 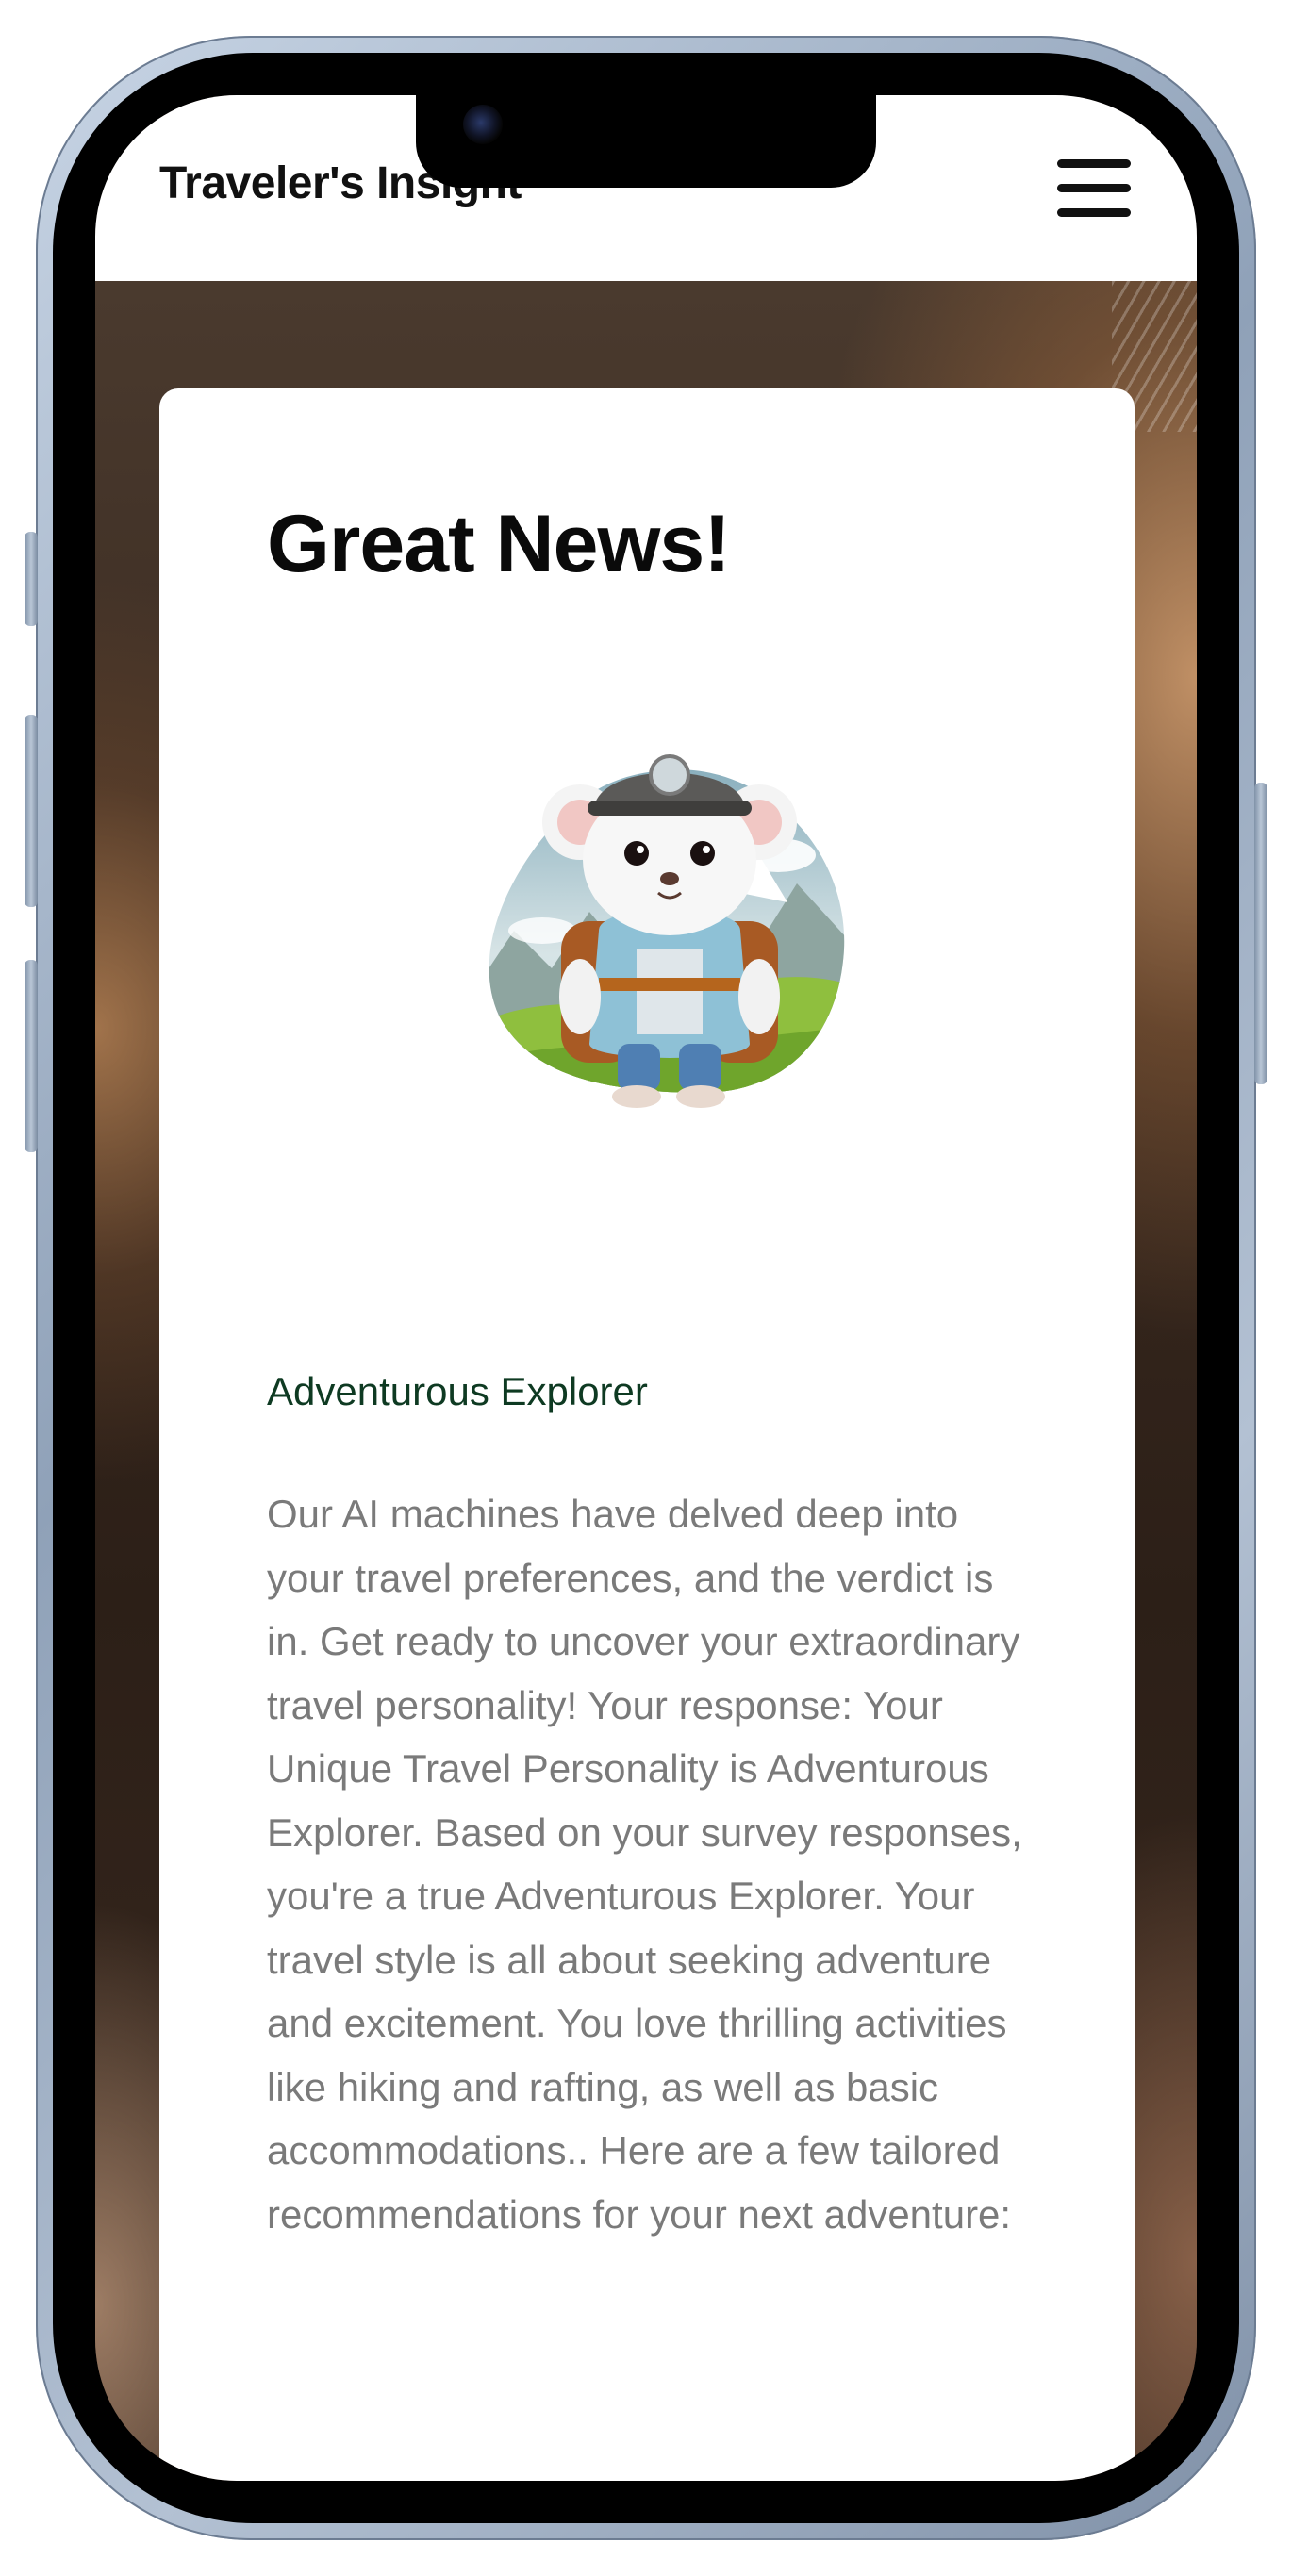 What do you see at coordinates (499, 544) in the screenshot?
I see `page-title: Great News!` at bounding box center [499, 544].